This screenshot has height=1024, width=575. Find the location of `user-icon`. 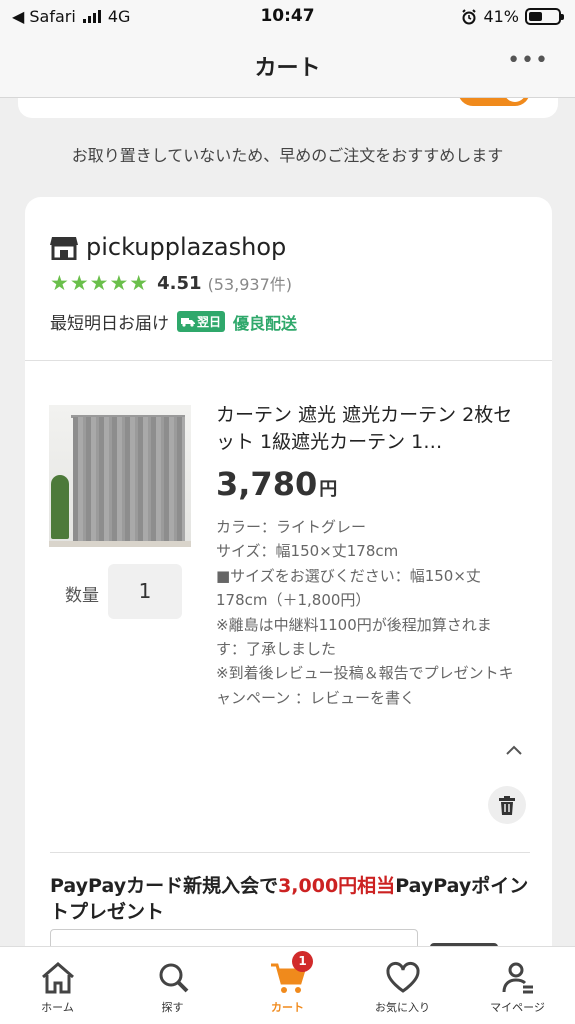

user-icon is located at coordinates (517, 978).